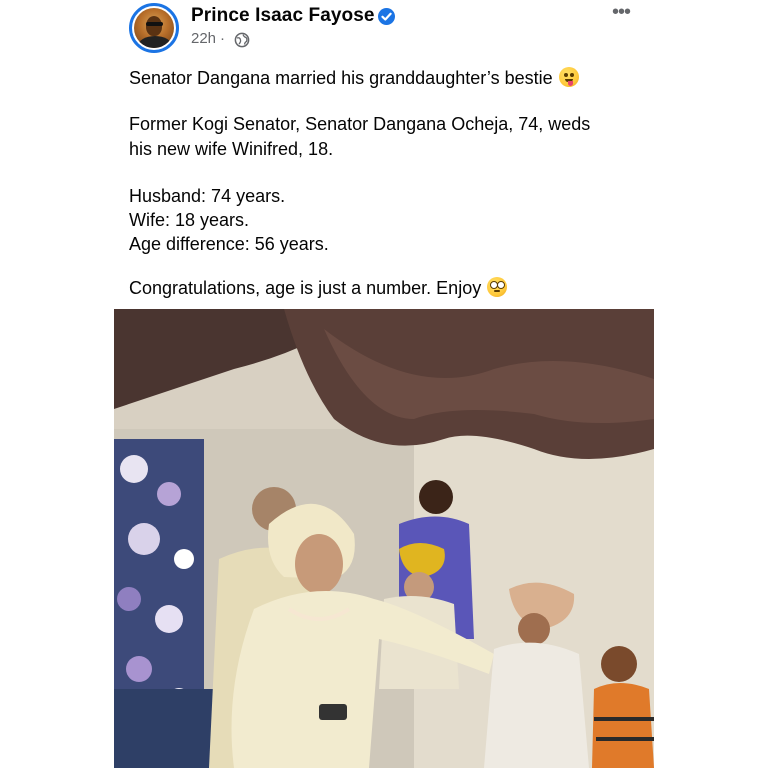 This screenshot has width=768, height=768. Describe the element at coordinates (189, 220) in the screenshot. I see `post-line-text: Wife: 18 years.` at that location.